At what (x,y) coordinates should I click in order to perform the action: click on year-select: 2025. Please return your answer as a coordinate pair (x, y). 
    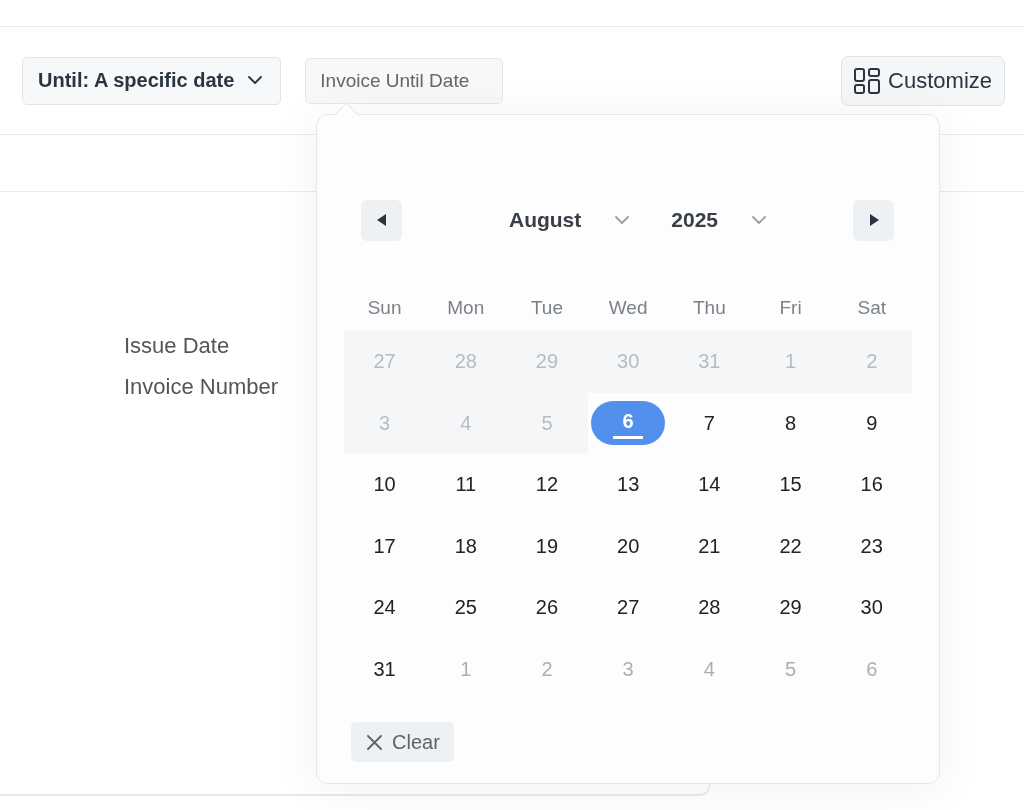
    Looking at the image, I should click on (694, 220).